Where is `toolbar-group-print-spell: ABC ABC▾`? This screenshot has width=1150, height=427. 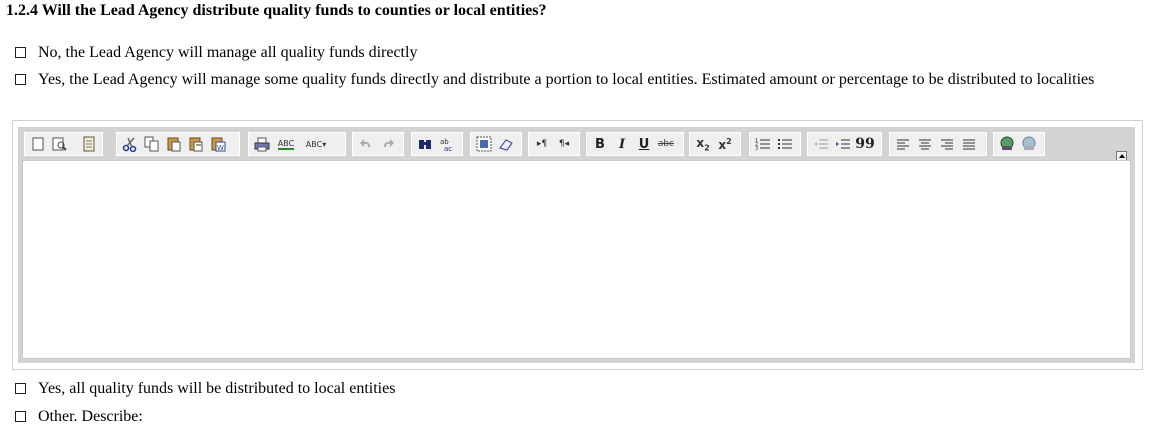 toolbar-group-print-spell: ABC ABC▾ is located at coordinates (297, 144).